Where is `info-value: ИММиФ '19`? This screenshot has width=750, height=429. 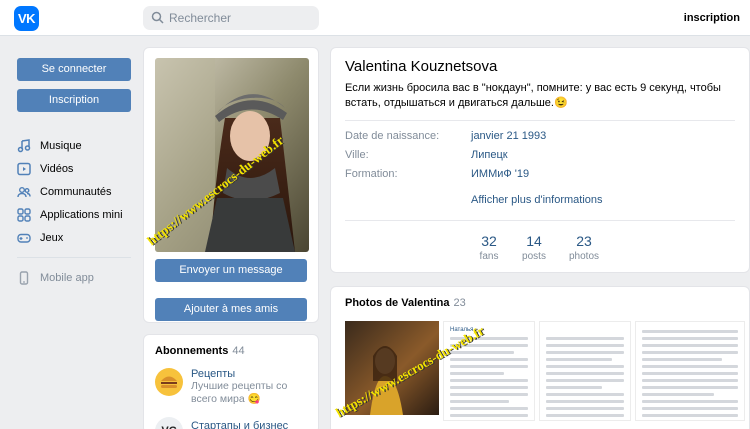
info-value: ИММиФ '19 is located at coordinates (500, 174).